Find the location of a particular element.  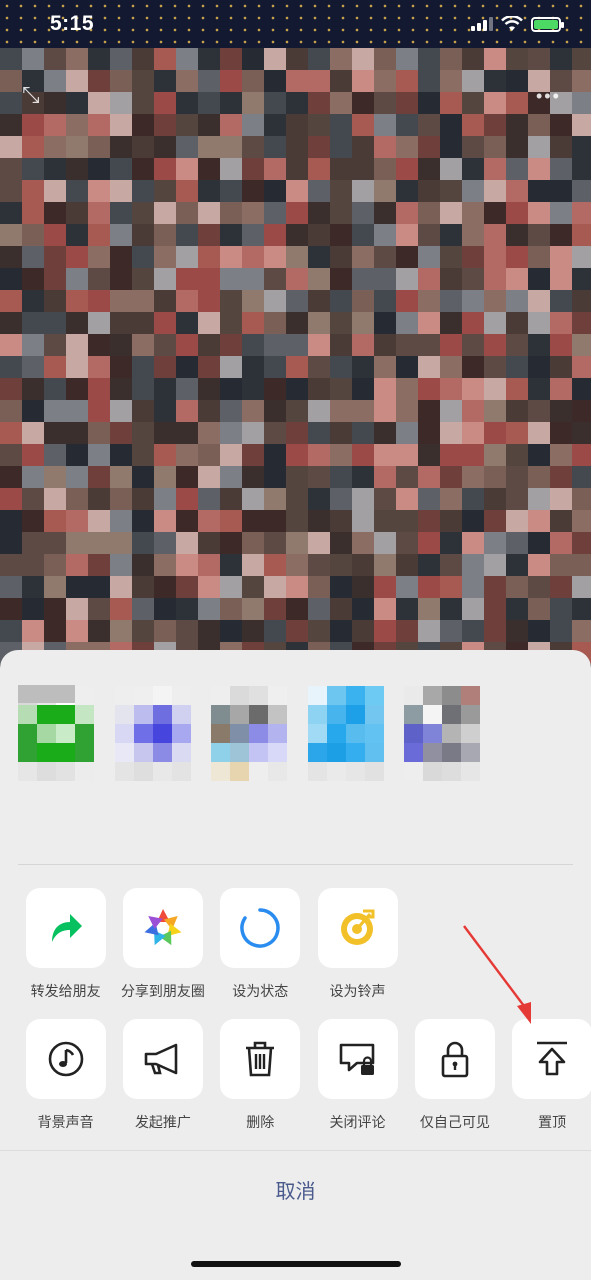

forward-arrow-icon is located at coordinates (66, 928).